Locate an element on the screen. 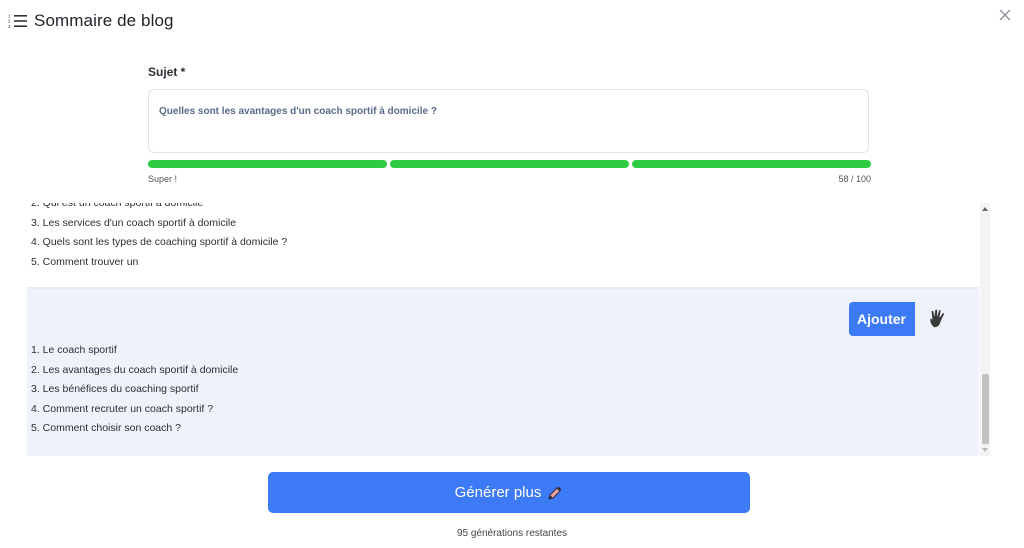  generate-label: Générer plus is located at coordinates (498, 492).